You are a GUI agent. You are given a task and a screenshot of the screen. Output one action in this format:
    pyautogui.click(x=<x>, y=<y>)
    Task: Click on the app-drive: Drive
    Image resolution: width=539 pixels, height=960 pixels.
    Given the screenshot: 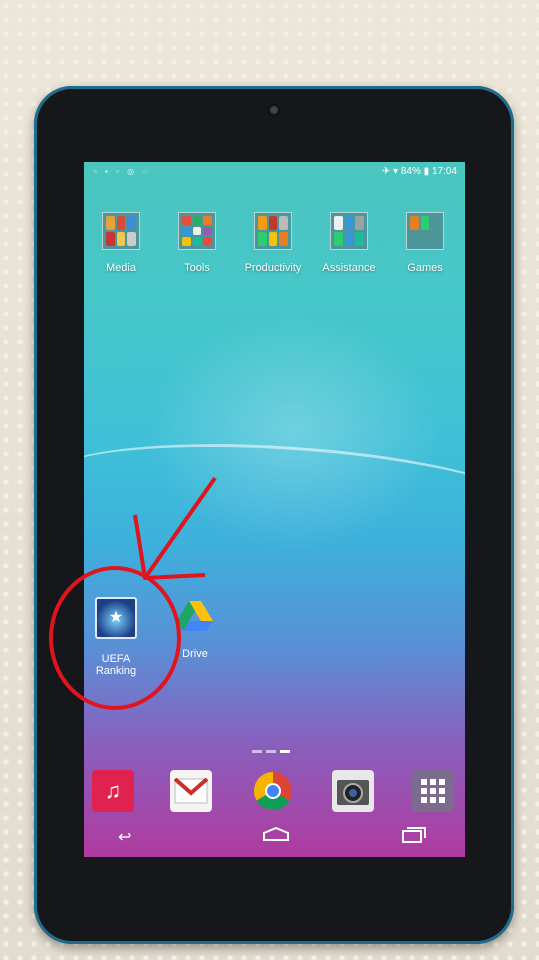 What is the action you would take?
    pyautogui.click(x=195, y=629)
    